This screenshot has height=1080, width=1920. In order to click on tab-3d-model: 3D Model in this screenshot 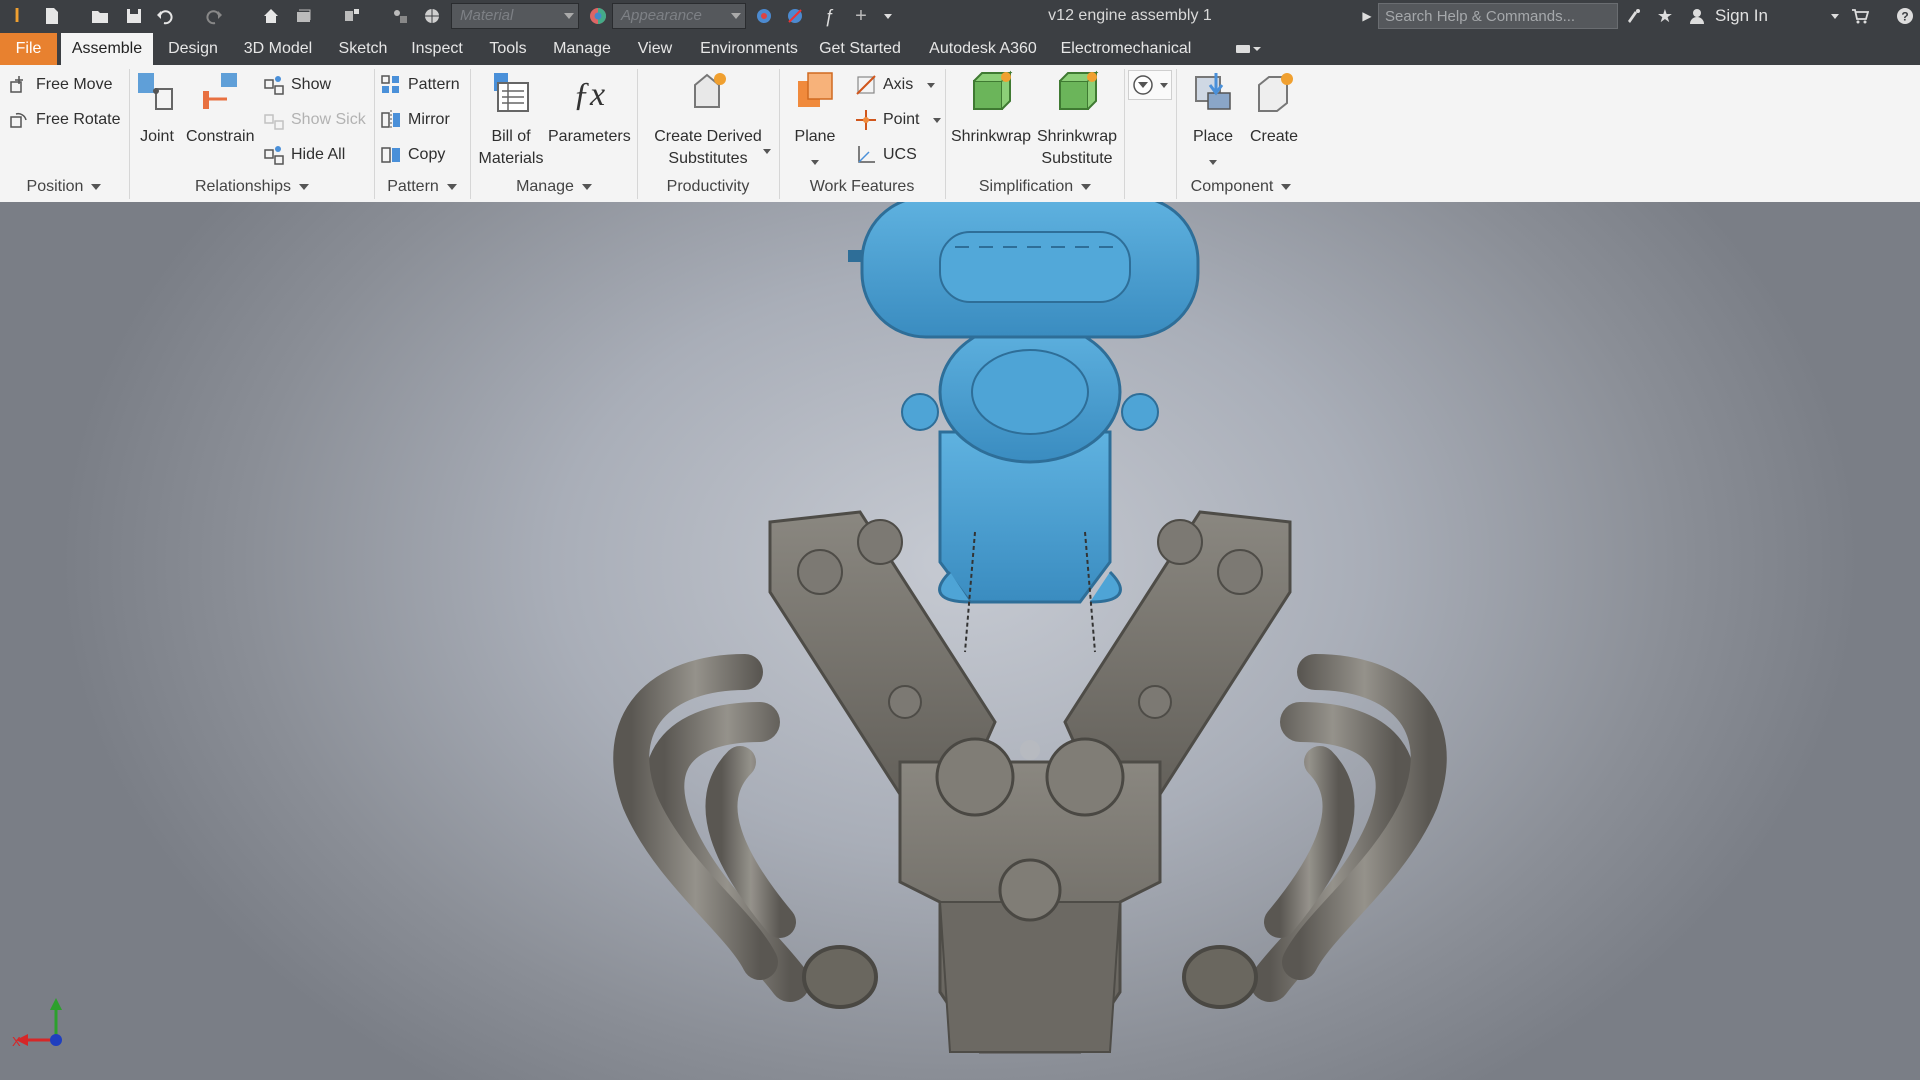, I will do `click(278, 49)`.